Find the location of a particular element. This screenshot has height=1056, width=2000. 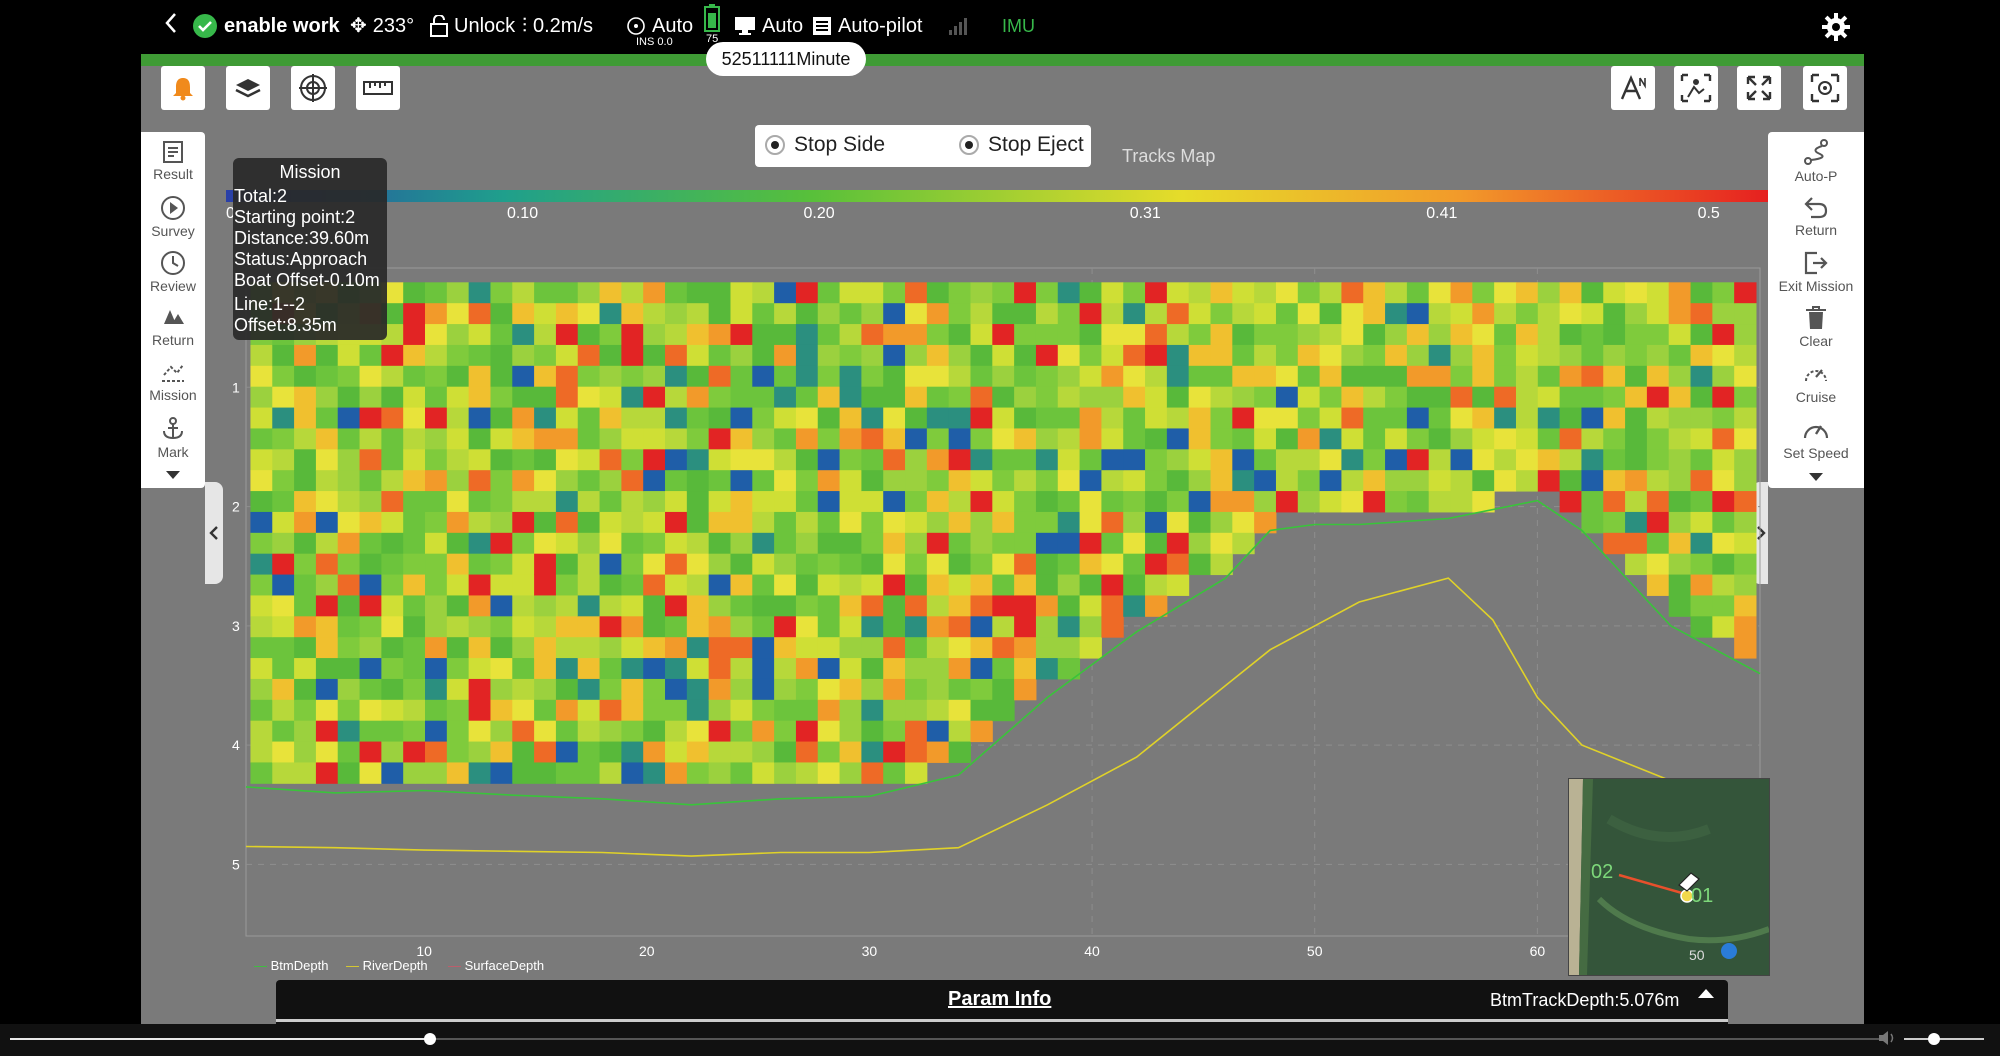

param-info-bar: Param Info BtmTrackDepth:5.076m is located at coordinates (1002, 1002).